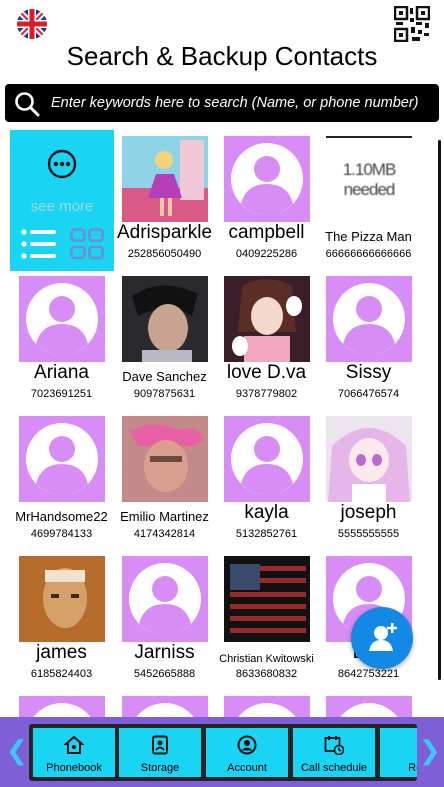  Describe the element at coordinates (334, 745) in the screenshot. I see `calendar-clock-icon` at that location.